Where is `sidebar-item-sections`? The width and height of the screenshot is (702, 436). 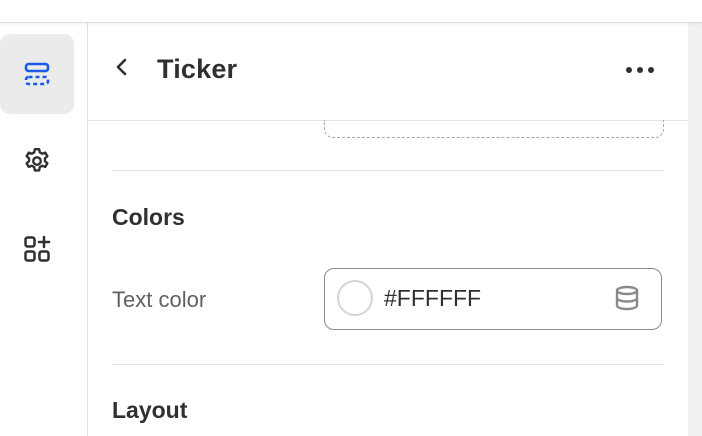 sidebar-item-sections is located at coordinates (37, 74).